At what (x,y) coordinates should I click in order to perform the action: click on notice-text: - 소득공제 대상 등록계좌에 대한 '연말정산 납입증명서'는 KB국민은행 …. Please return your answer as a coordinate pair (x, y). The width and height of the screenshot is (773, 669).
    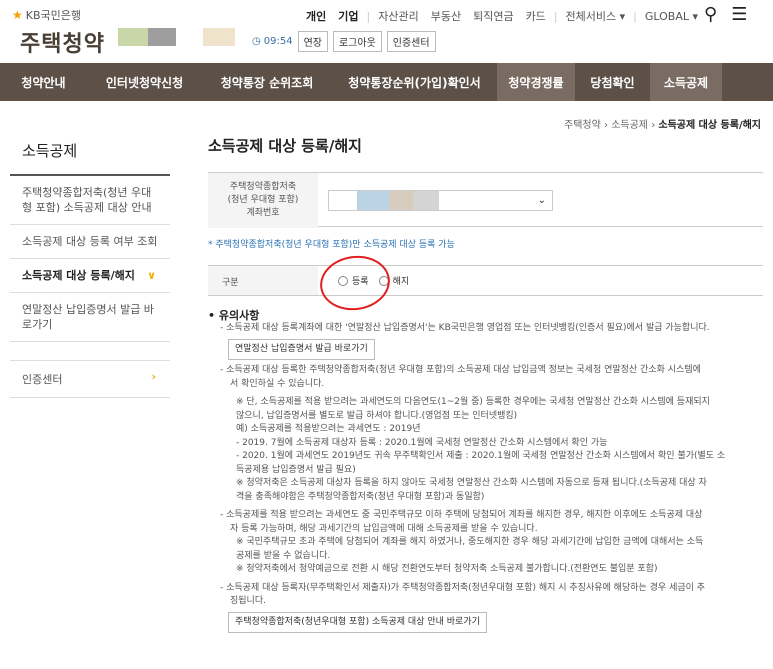
    Looking at the image, I should click on (465, 328).